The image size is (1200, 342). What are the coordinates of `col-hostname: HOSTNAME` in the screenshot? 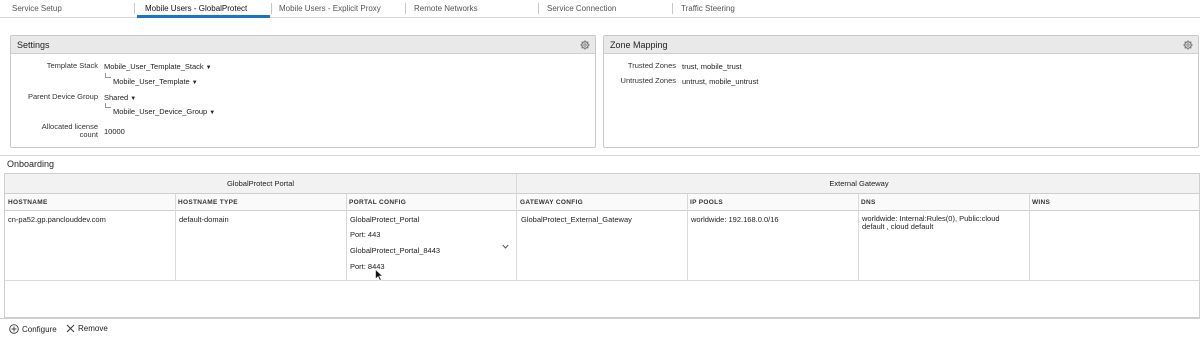 It's located at (90, 202).